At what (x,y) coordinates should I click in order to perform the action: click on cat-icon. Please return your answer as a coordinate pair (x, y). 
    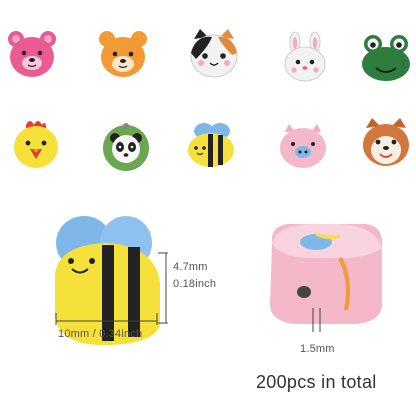
    Looking at the image, I should click on (214, 53).